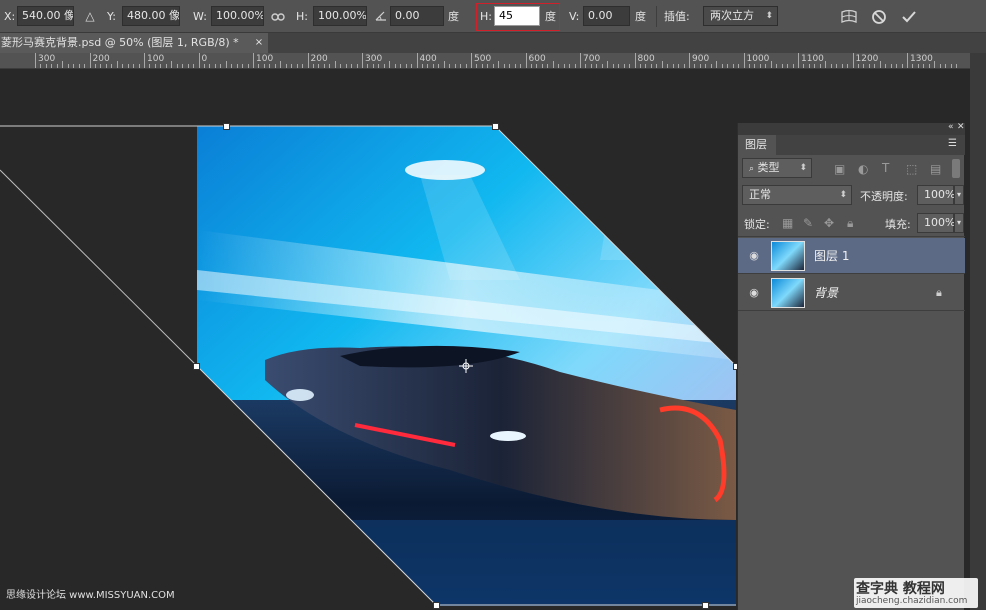  I want to click on document-tab: 菱形马赛克背景.psd @ 50% (图层 1, RGB/8) *, so click(134, 43).